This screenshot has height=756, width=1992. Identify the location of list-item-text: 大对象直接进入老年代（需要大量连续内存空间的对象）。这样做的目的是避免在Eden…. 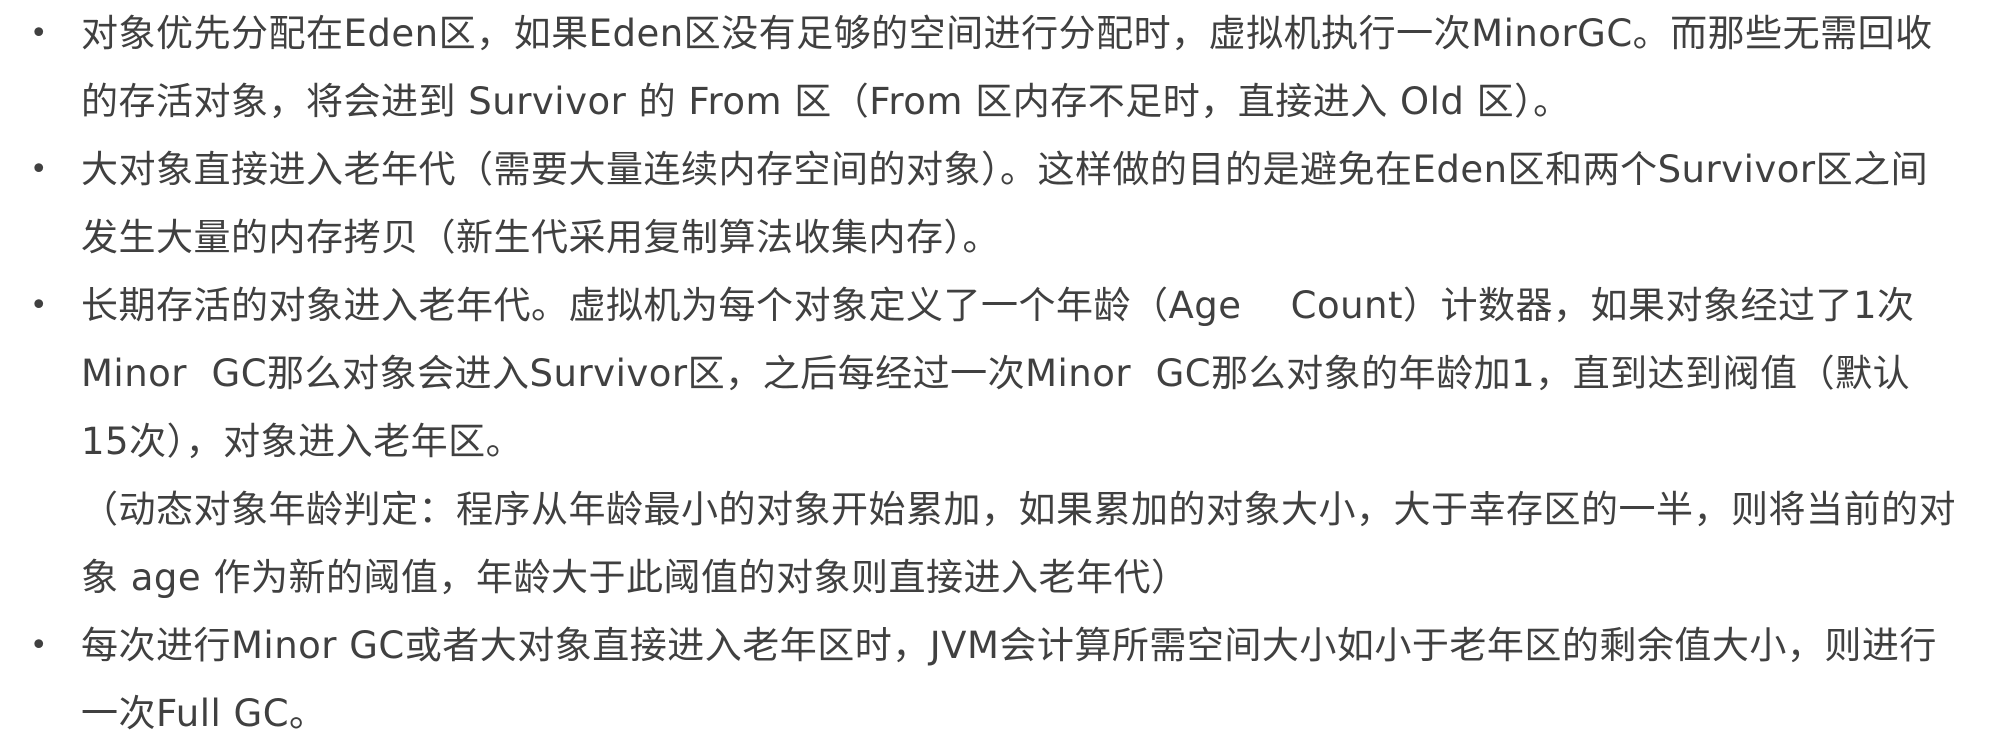
(1005, 203).